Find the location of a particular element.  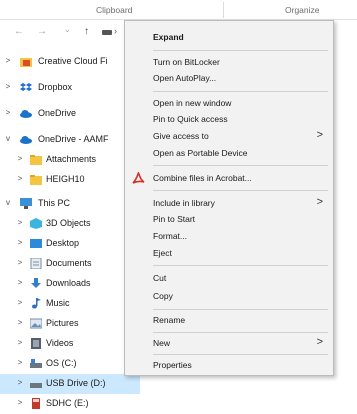

tree-item-attachments: > Attachments is located at coordinates (70, 160).